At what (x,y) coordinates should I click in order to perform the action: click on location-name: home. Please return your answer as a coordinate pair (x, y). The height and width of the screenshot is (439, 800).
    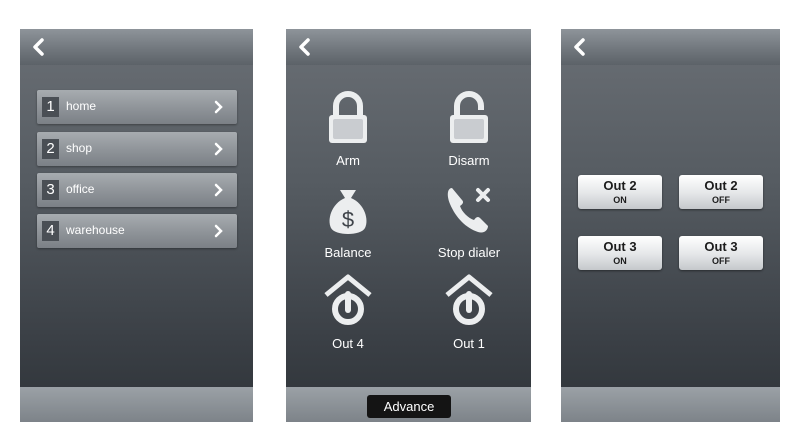
    Looking at the image, I should click on (81, 106).